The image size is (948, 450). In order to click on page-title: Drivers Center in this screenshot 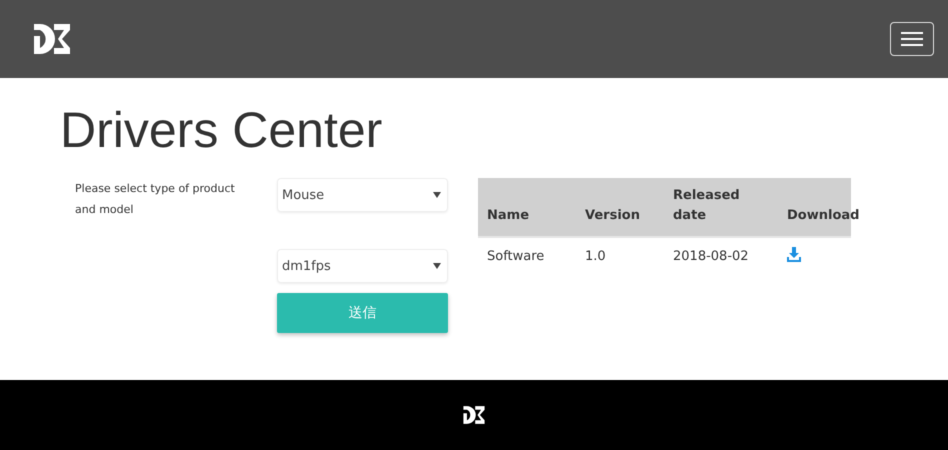, I will do `click(222, 130)`.